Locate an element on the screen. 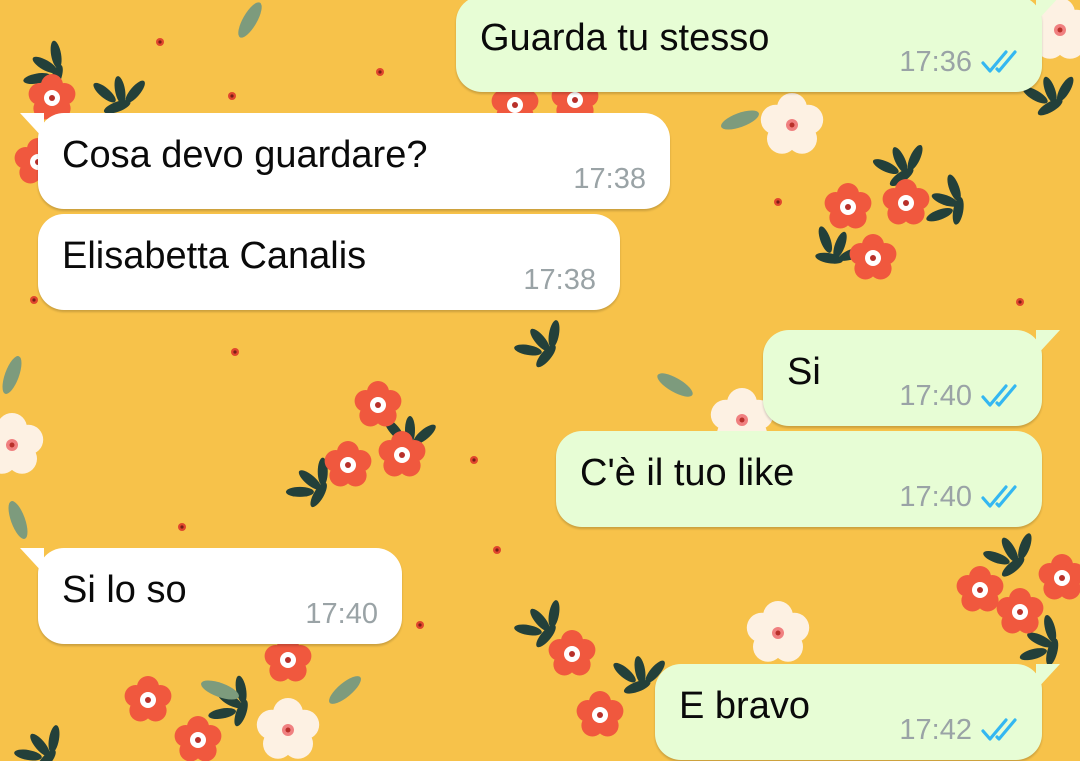 The width and height of the screenshot is (1080, 761). message-time: 17:42 is located at coordinates (935, 730).